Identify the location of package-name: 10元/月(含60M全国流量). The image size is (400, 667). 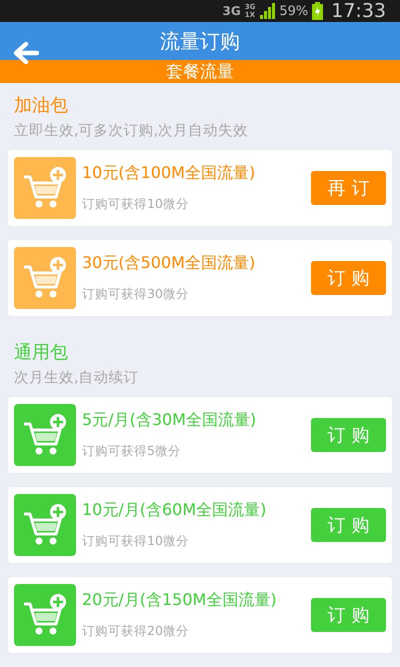
(175, 510).